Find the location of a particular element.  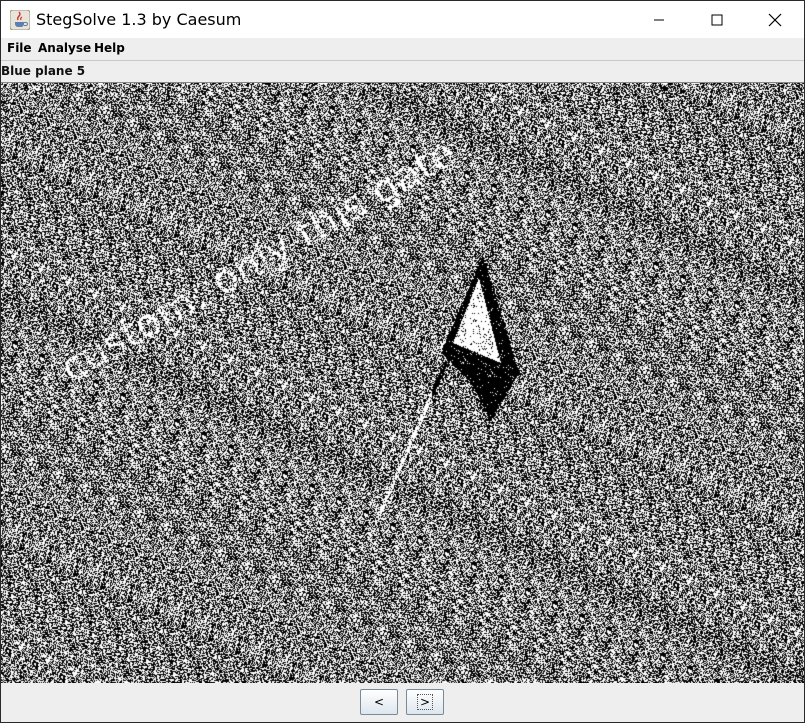

minimize-icon is located at coordinates (659, 19).